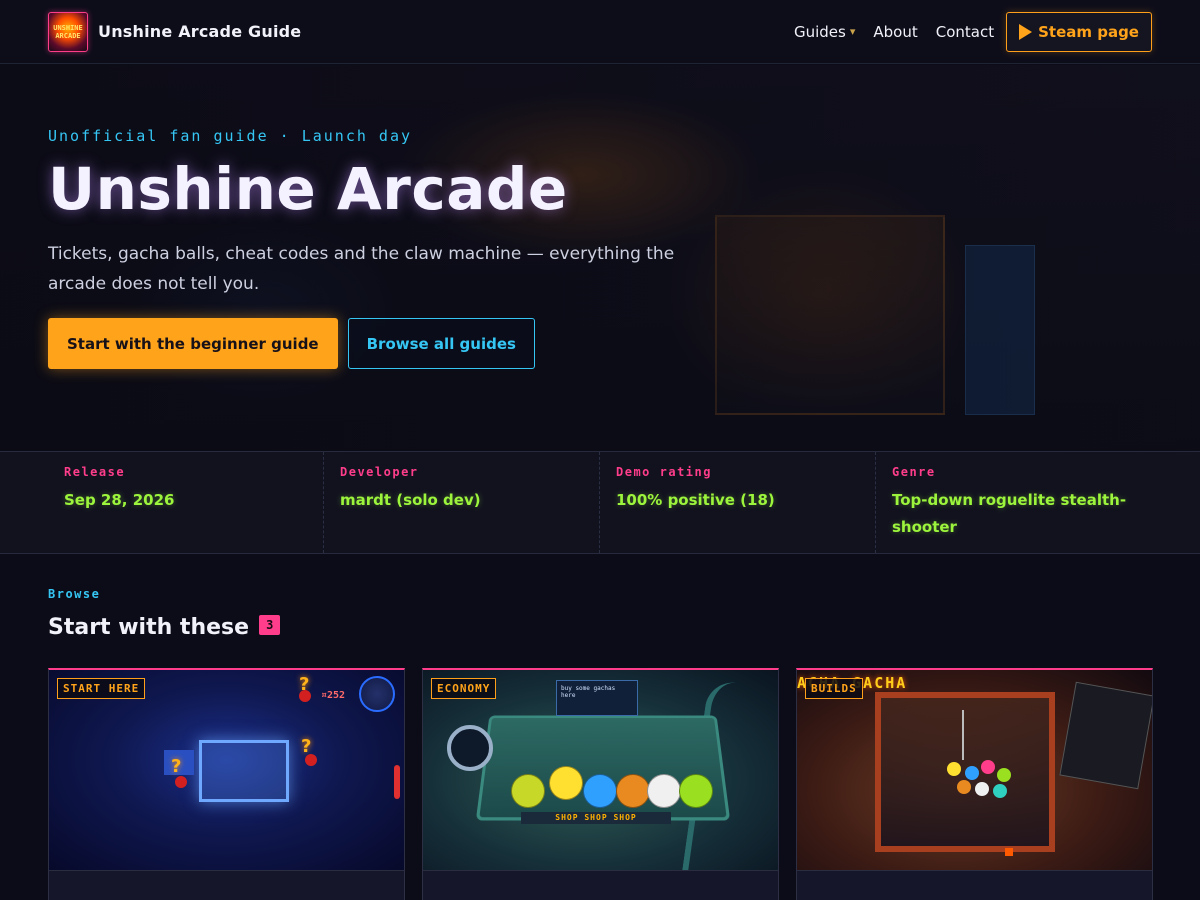  What do you see at coordinates (149, 627) in the screenshot?
I see `section-title-text: Start with these` at bounding box center [149, 627].